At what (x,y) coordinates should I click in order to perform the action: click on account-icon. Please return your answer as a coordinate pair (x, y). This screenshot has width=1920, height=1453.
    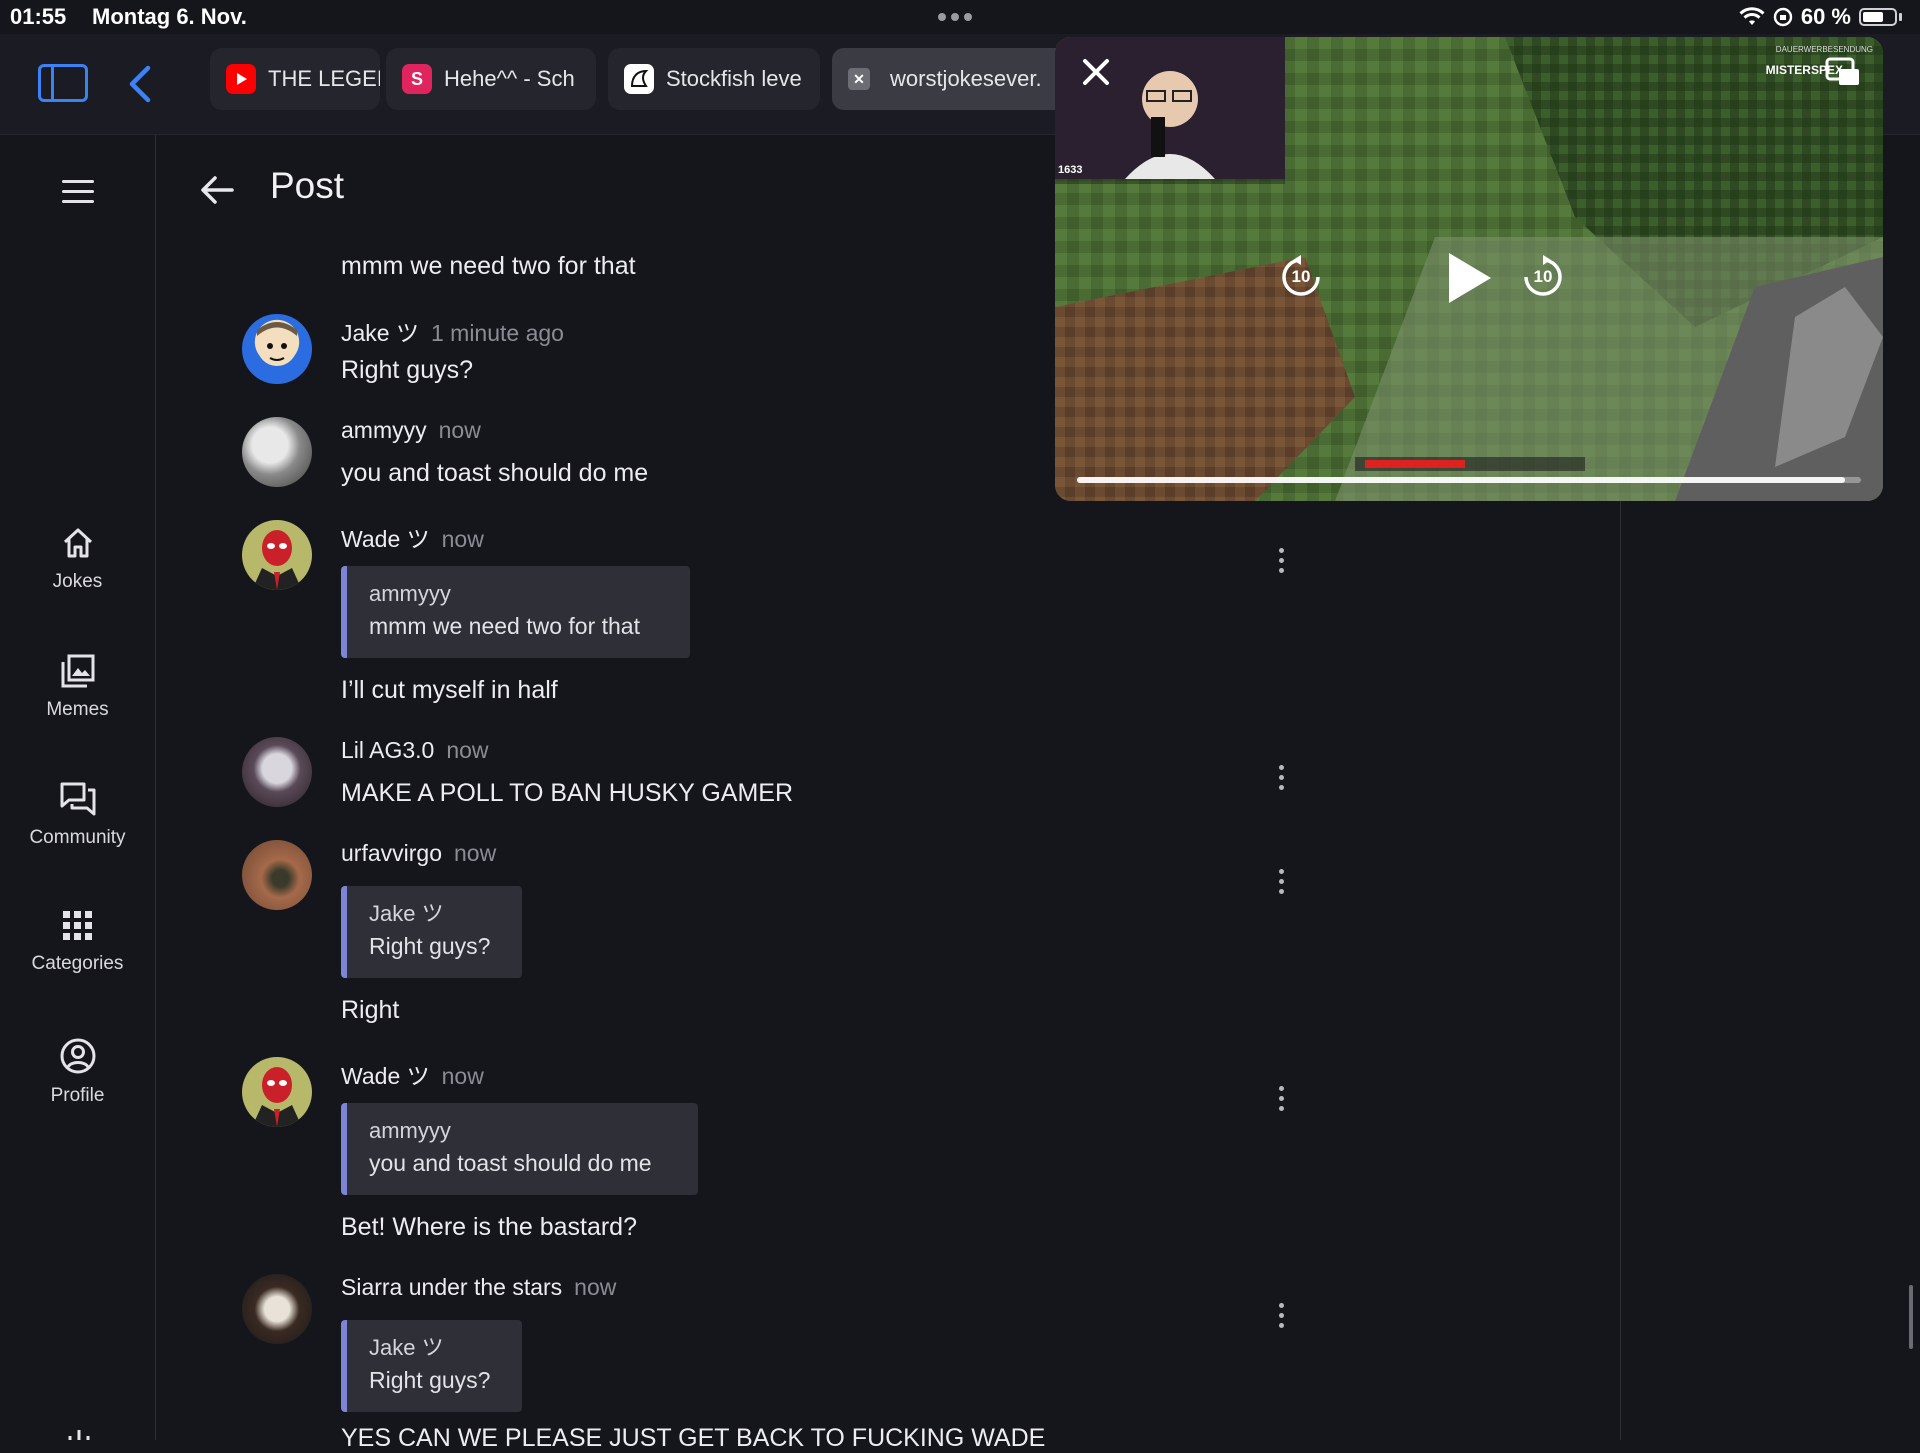
    Looking at the image, I should click on (77, 1056).